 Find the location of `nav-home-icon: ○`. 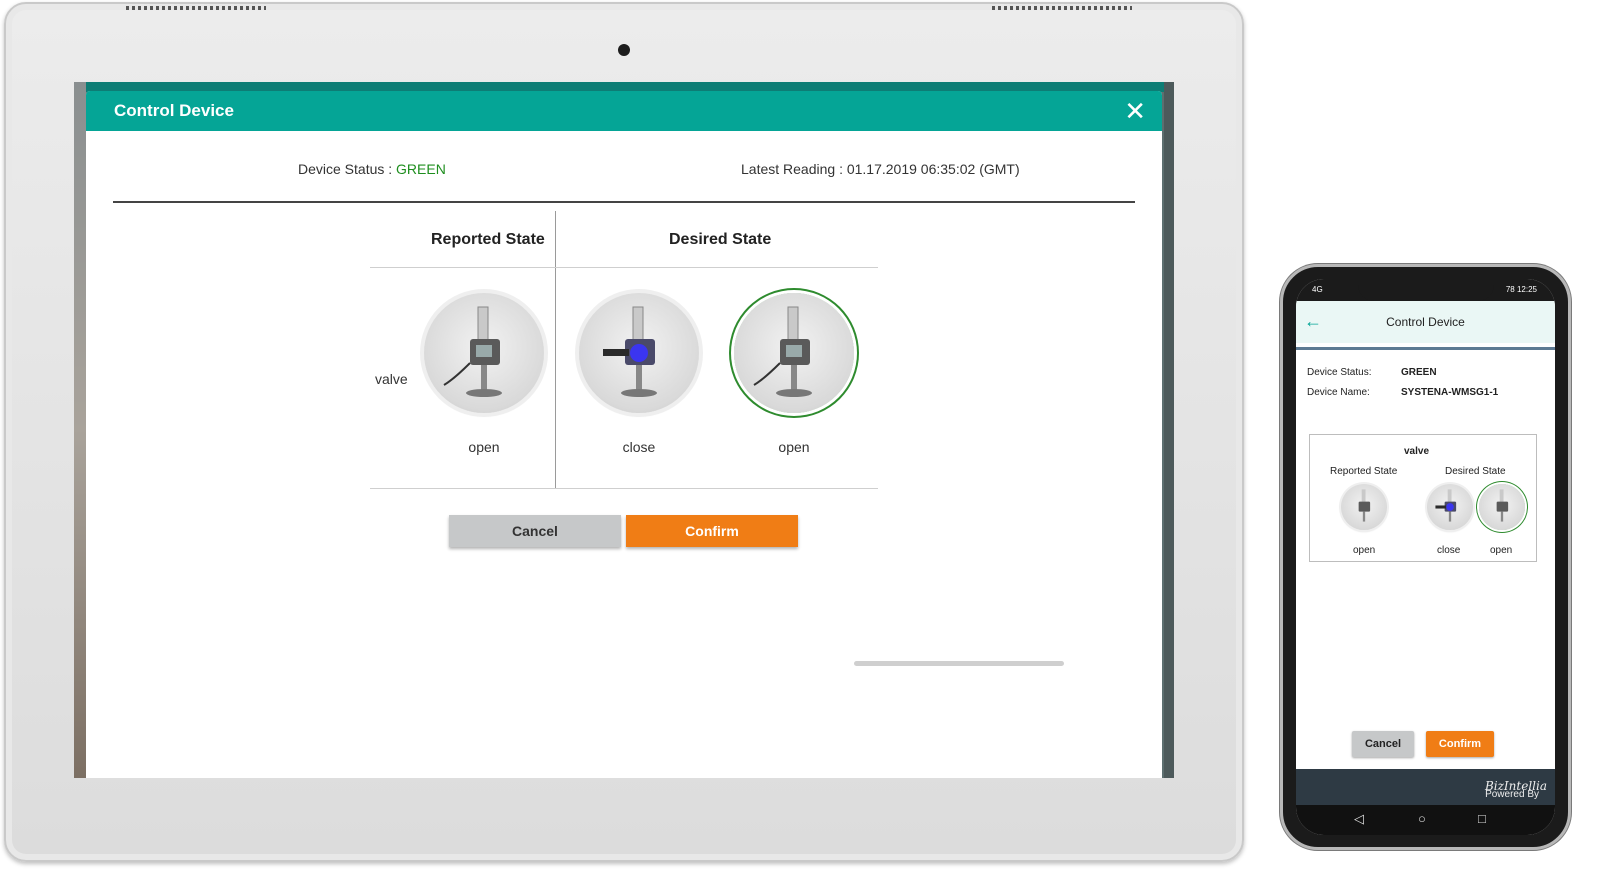

nav-home-icon: ○ is located at coordinates (1422, 818).